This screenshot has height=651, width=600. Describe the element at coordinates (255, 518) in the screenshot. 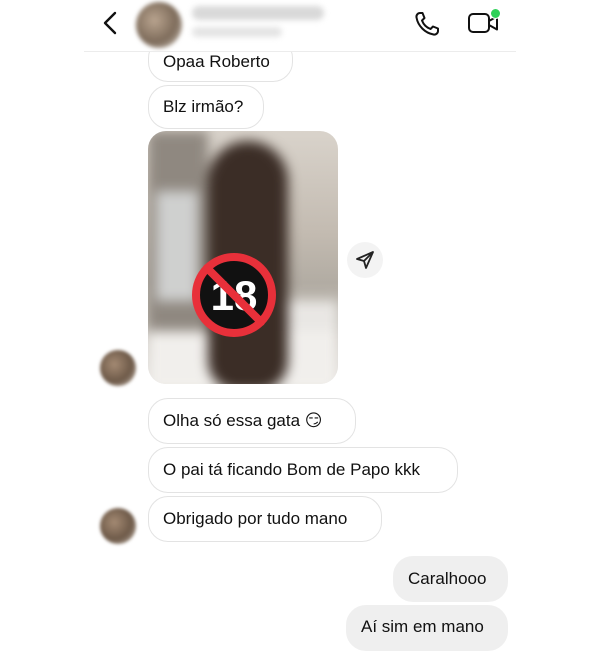

I see `message-text: Obrigado por tudo mano` at that location.